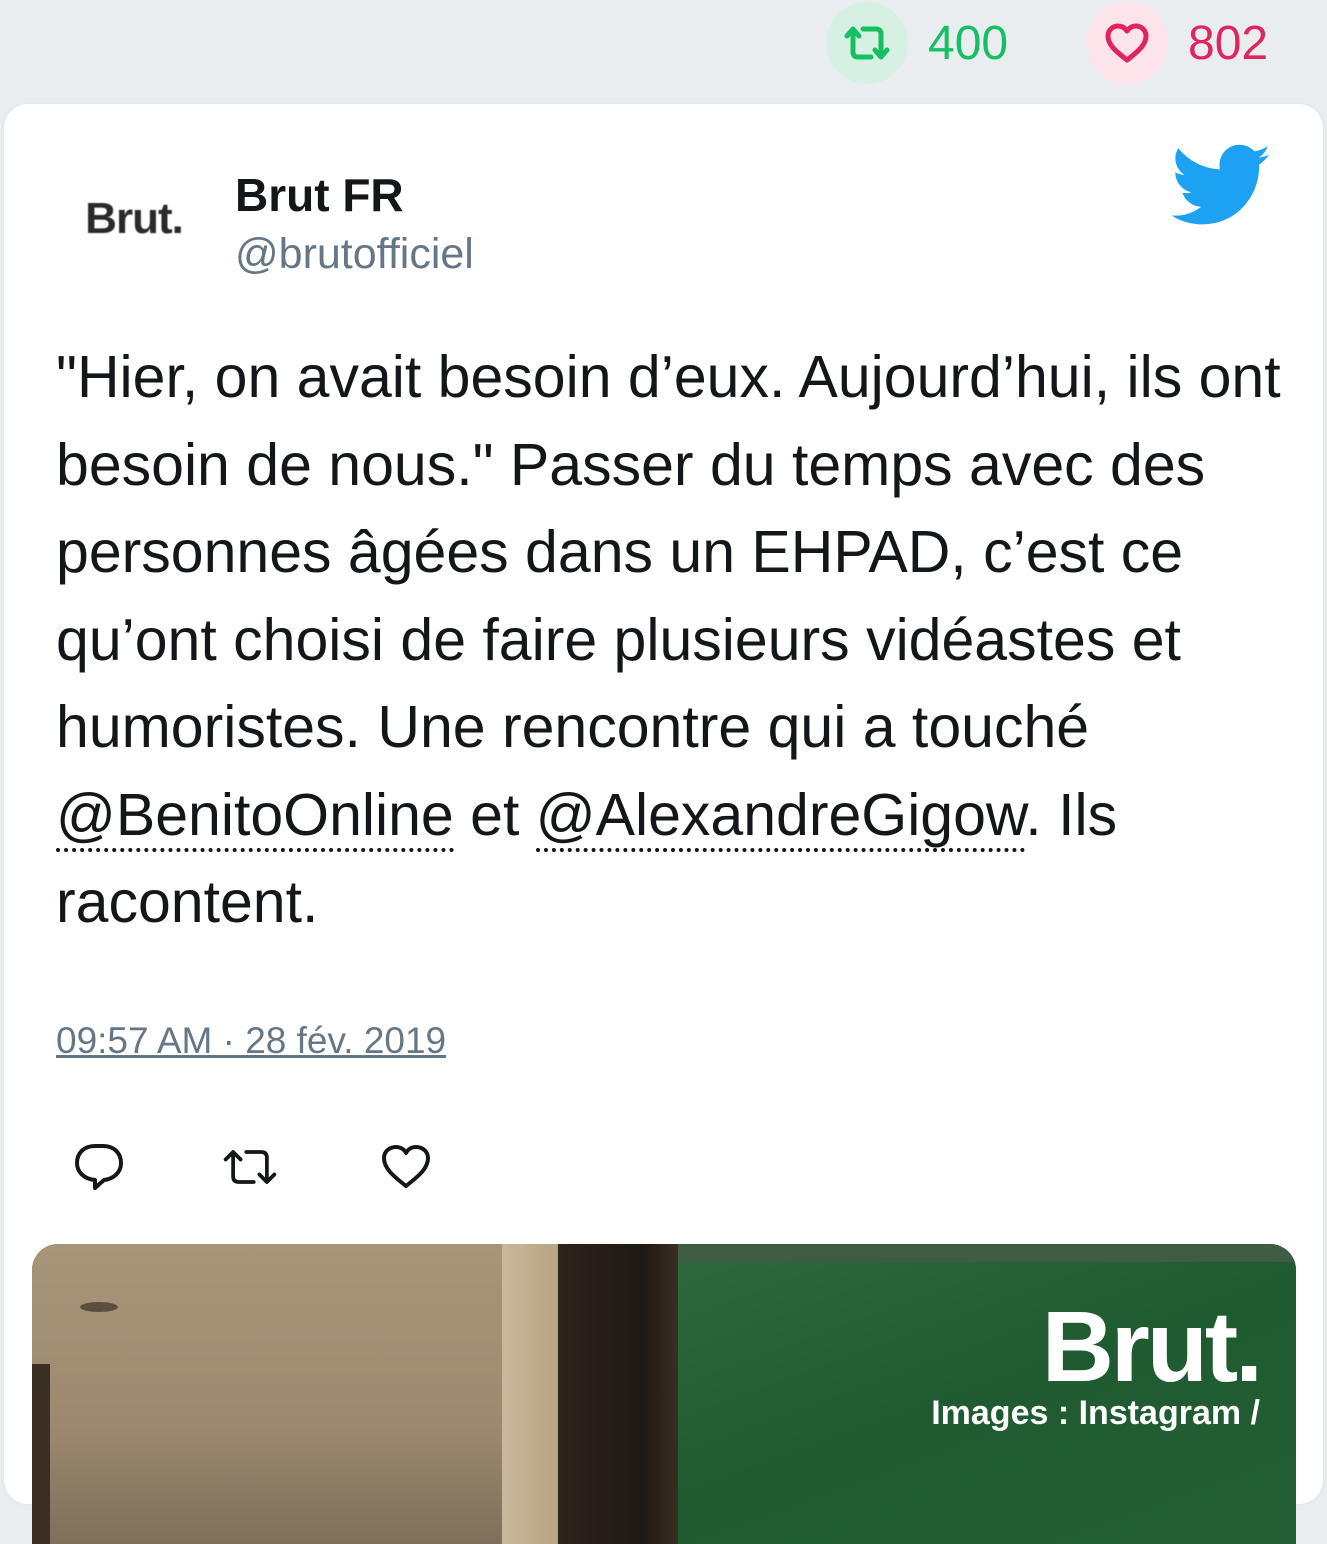 This screenshot has height=1544, width=1327. What do you see at coordinates (968, 43) in the screenshot?
I see `retweet-count: 400` at bounding box center [968, 43].